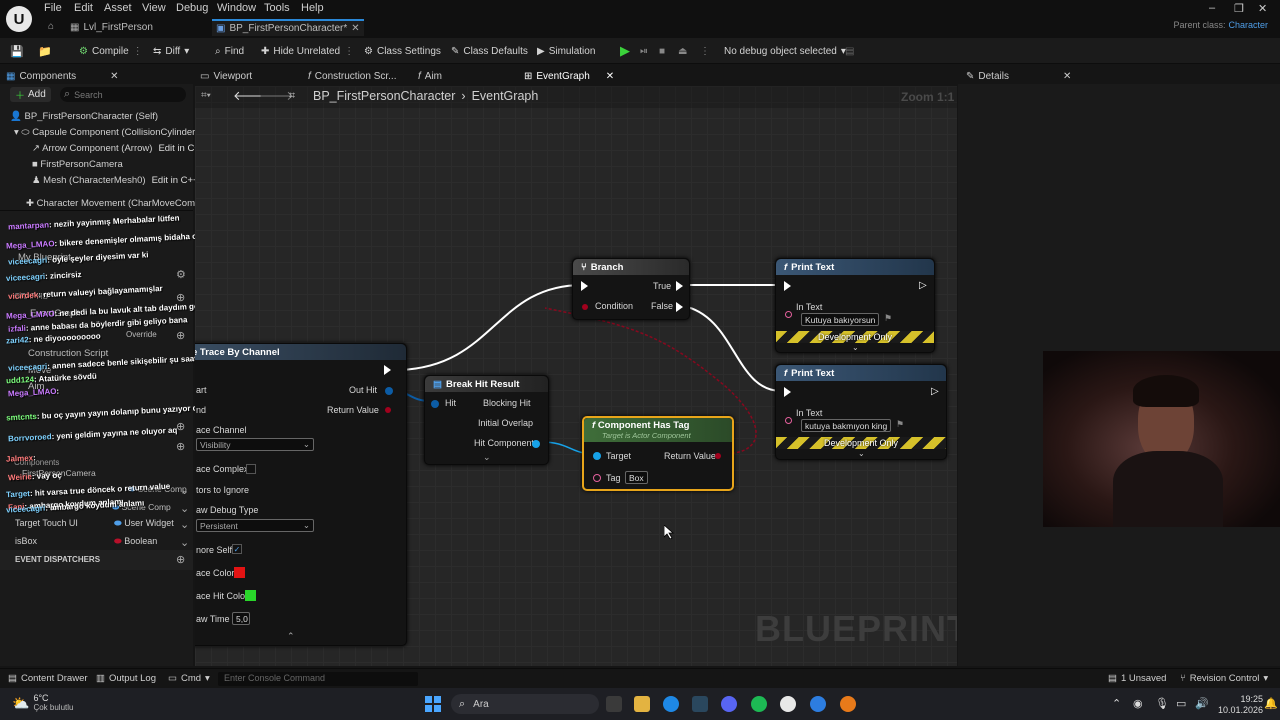 The height and width of the screenshot is (720, 1280). What do you see at coordinates (45, 51) in the screenshot?
I see `browse-icon: 📁` at bounding box center [45, 51].